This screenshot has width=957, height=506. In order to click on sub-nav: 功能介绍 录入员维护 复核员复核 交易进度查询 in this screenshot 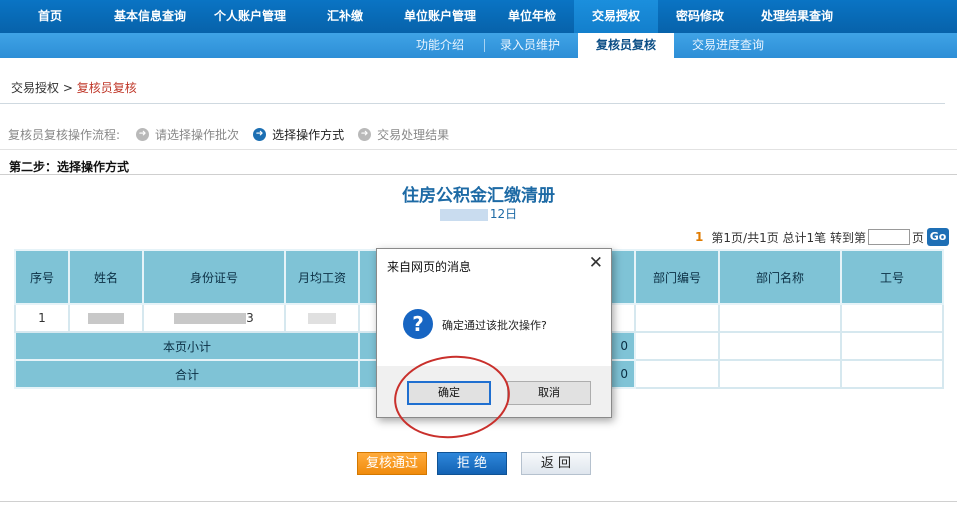, I will do `click(478, 45)`.